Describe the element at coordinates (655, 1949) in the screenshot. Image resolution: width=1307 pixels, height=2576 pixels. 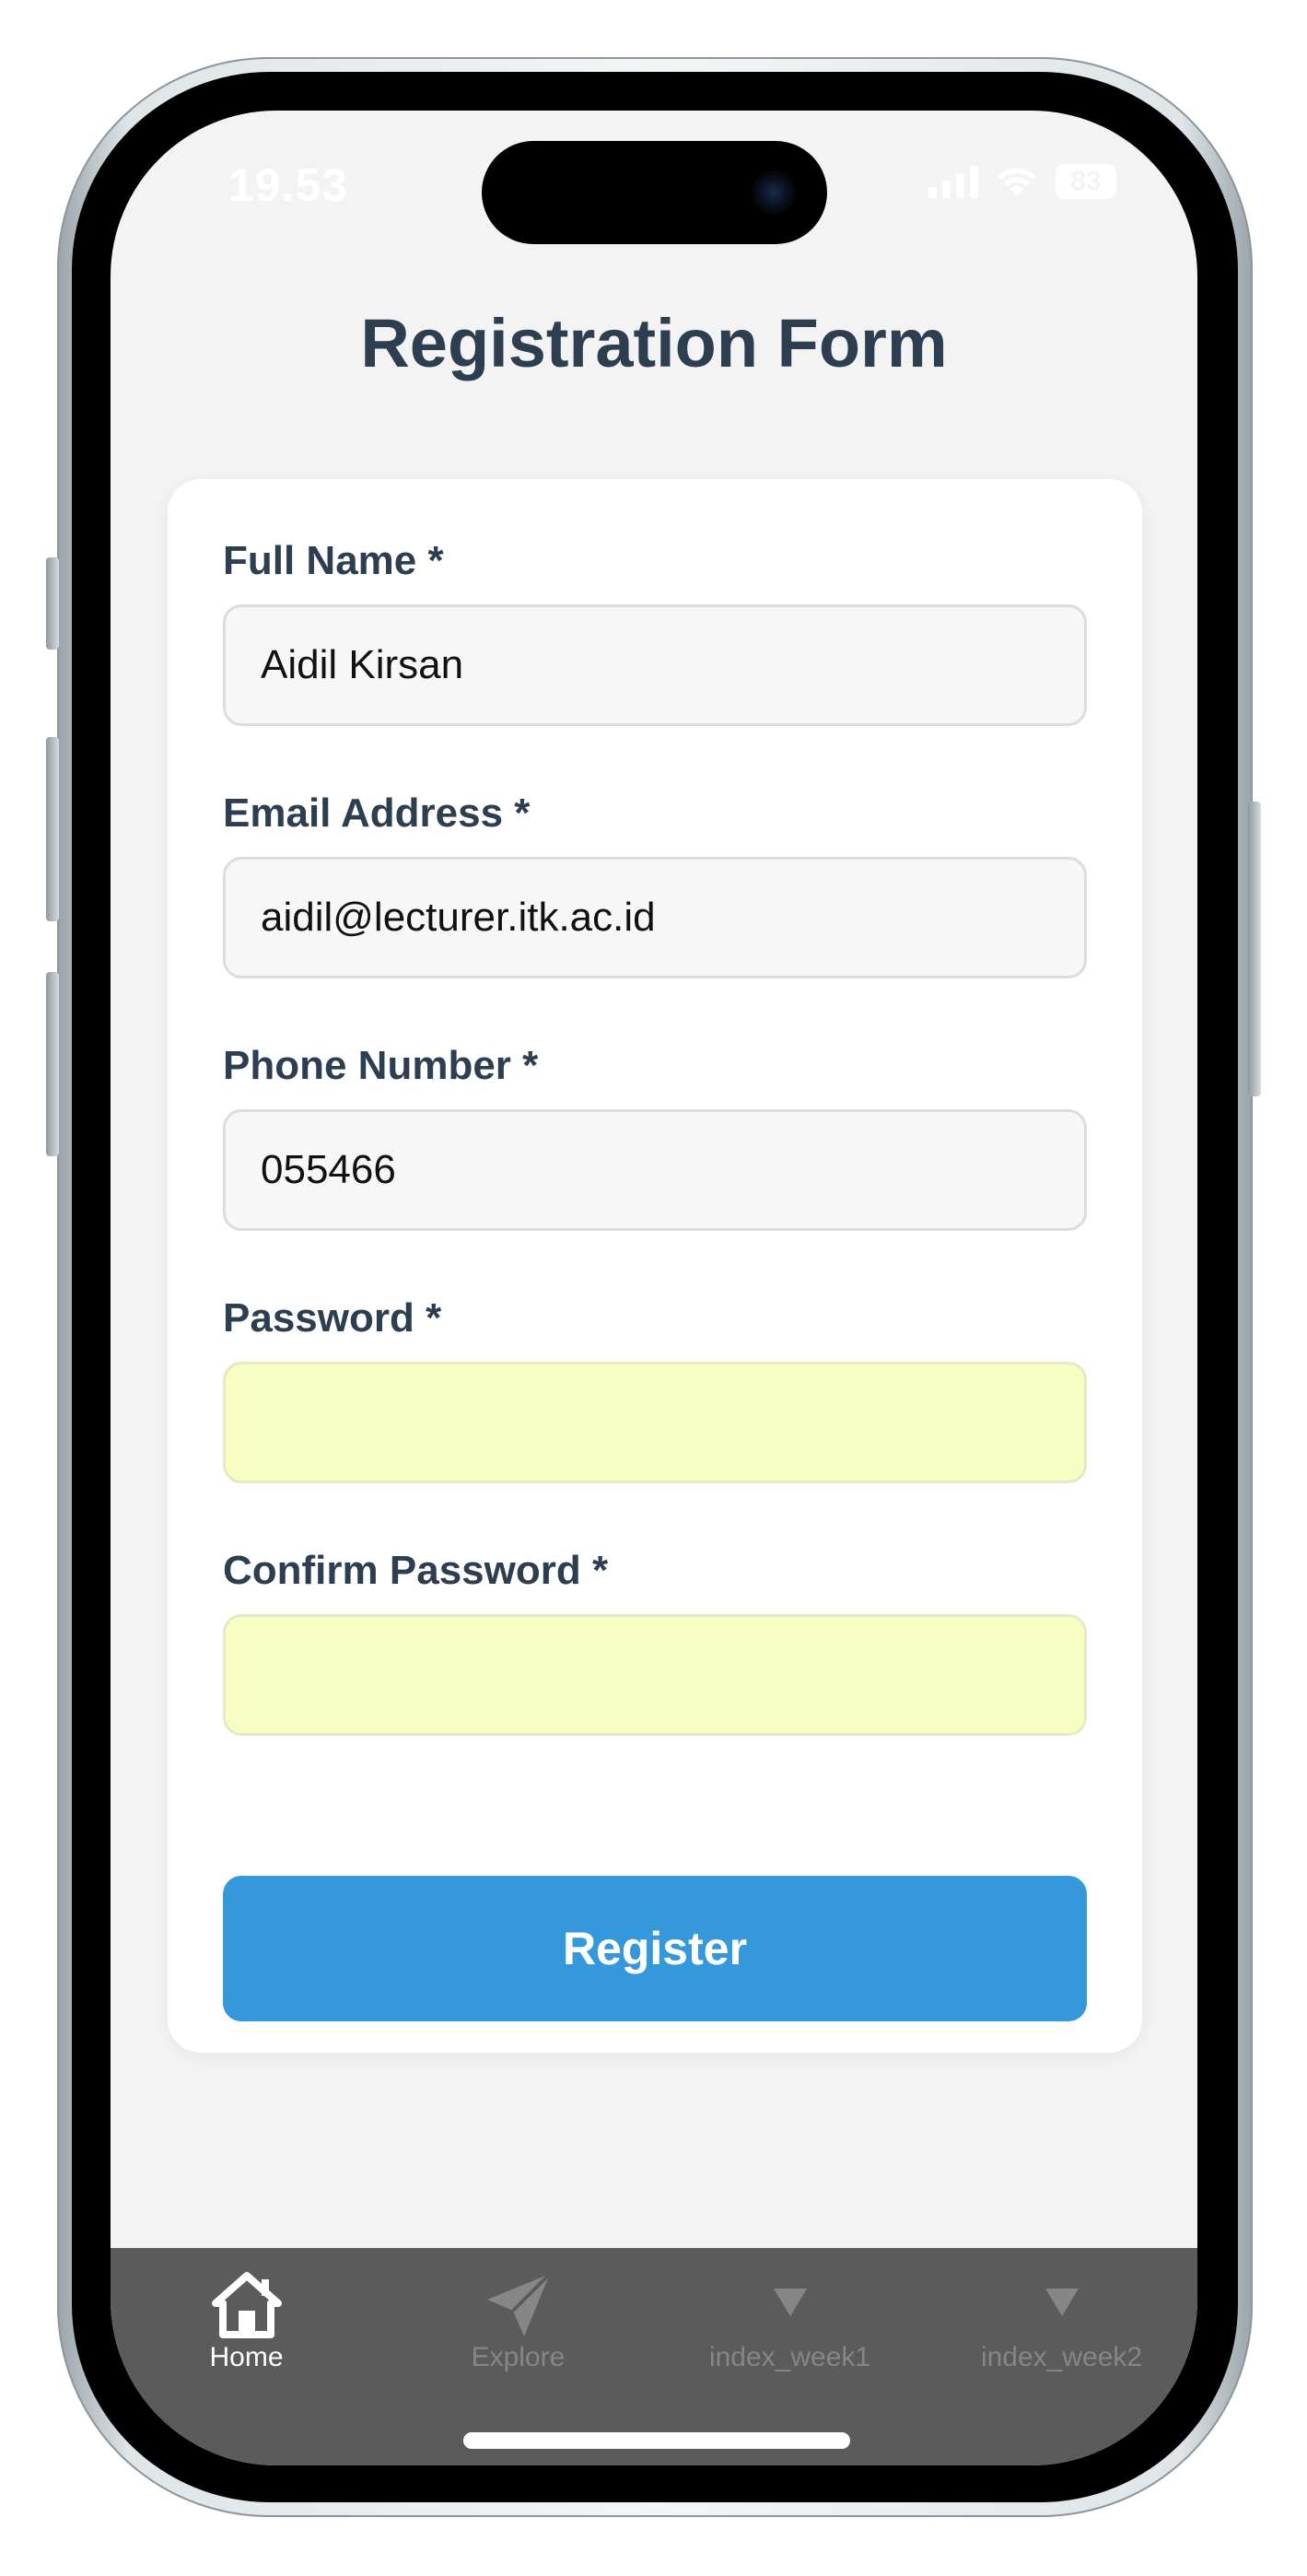
I see `register-button: Register` at that location.